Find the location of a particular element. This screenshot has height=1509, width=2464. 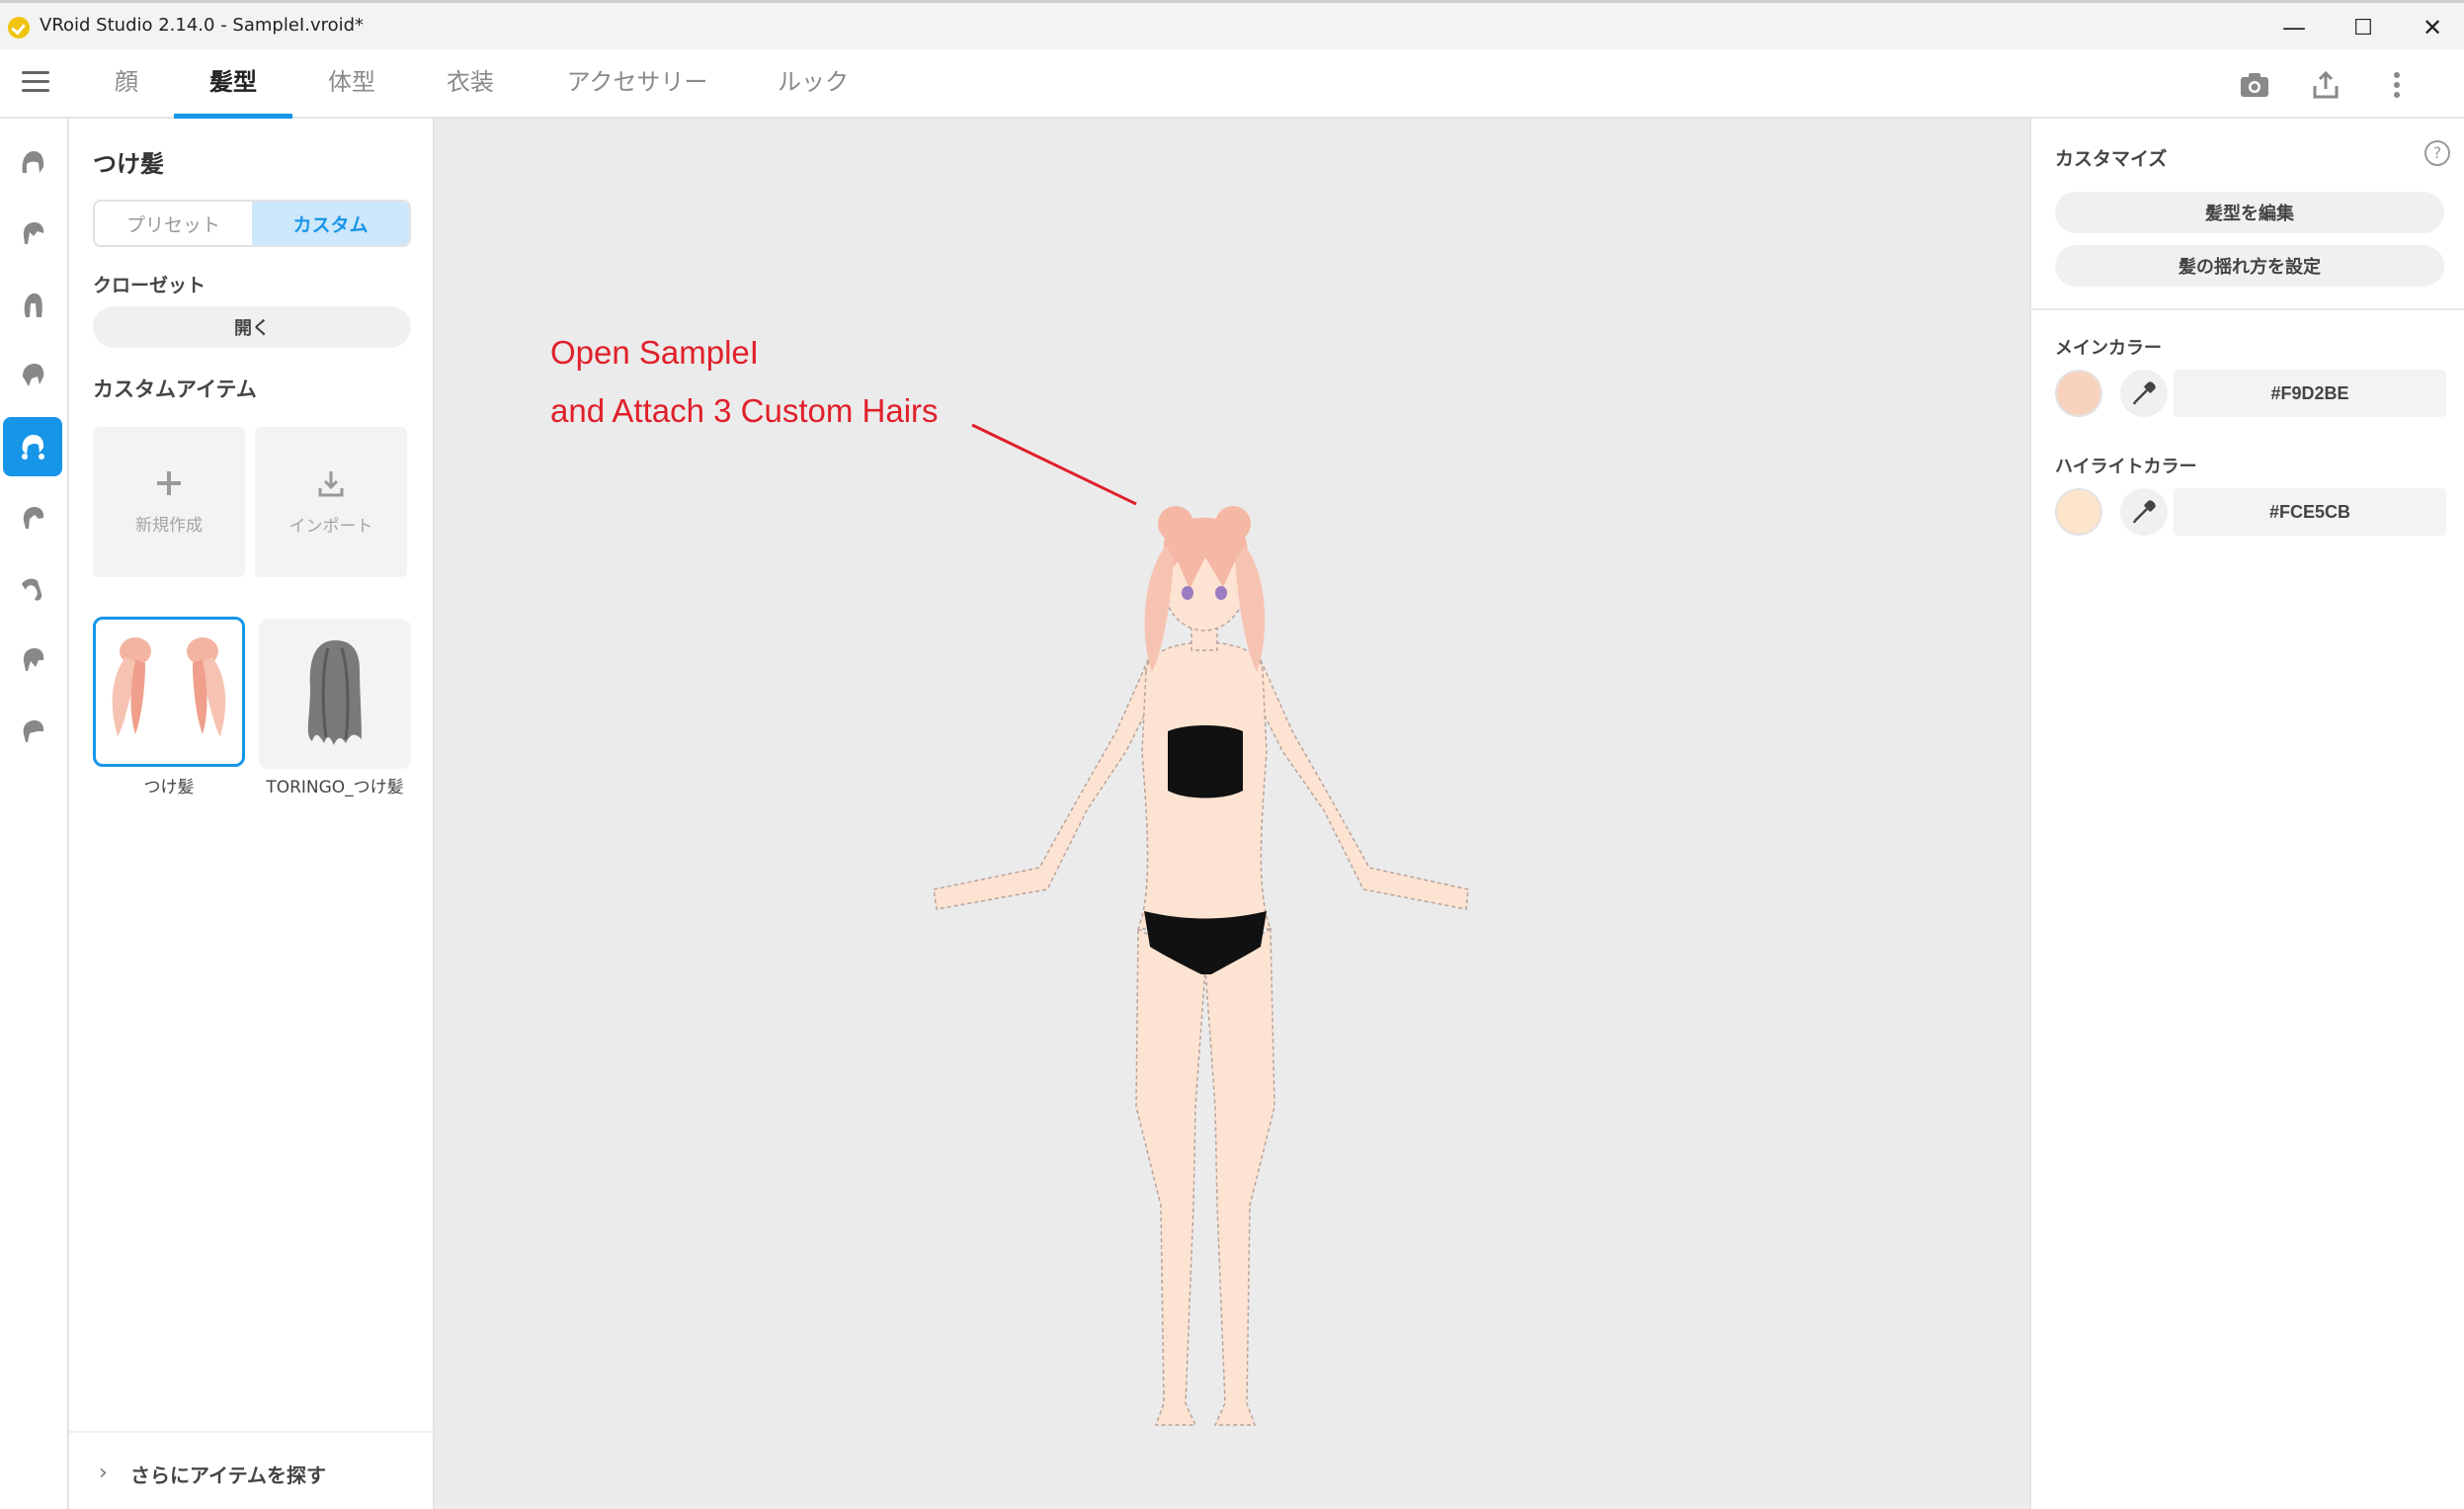

plus-icon is located at coordinates (169, 482).